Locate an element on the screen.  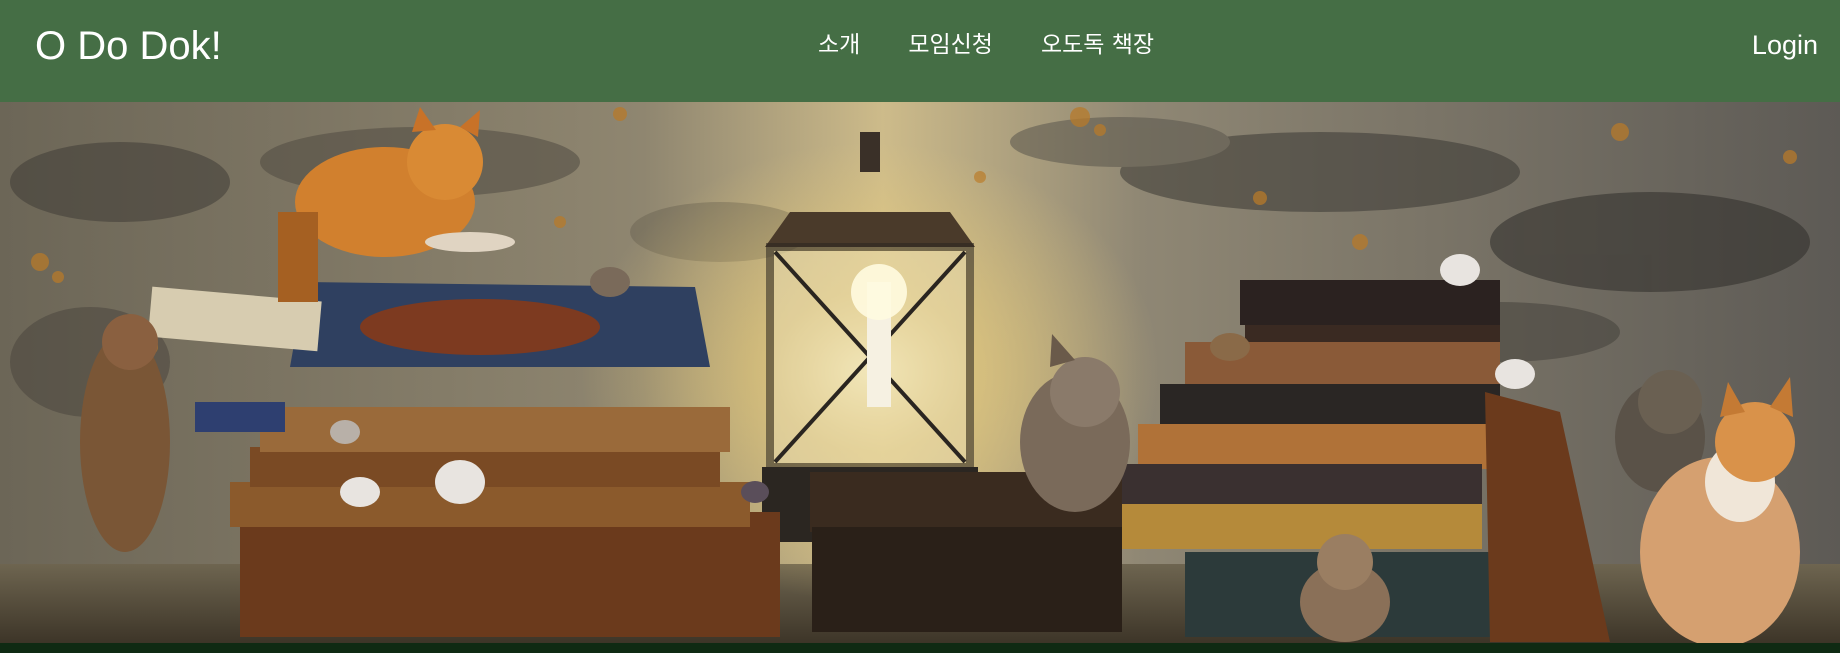
login-link: Login is located at coordinates (1785, 45).